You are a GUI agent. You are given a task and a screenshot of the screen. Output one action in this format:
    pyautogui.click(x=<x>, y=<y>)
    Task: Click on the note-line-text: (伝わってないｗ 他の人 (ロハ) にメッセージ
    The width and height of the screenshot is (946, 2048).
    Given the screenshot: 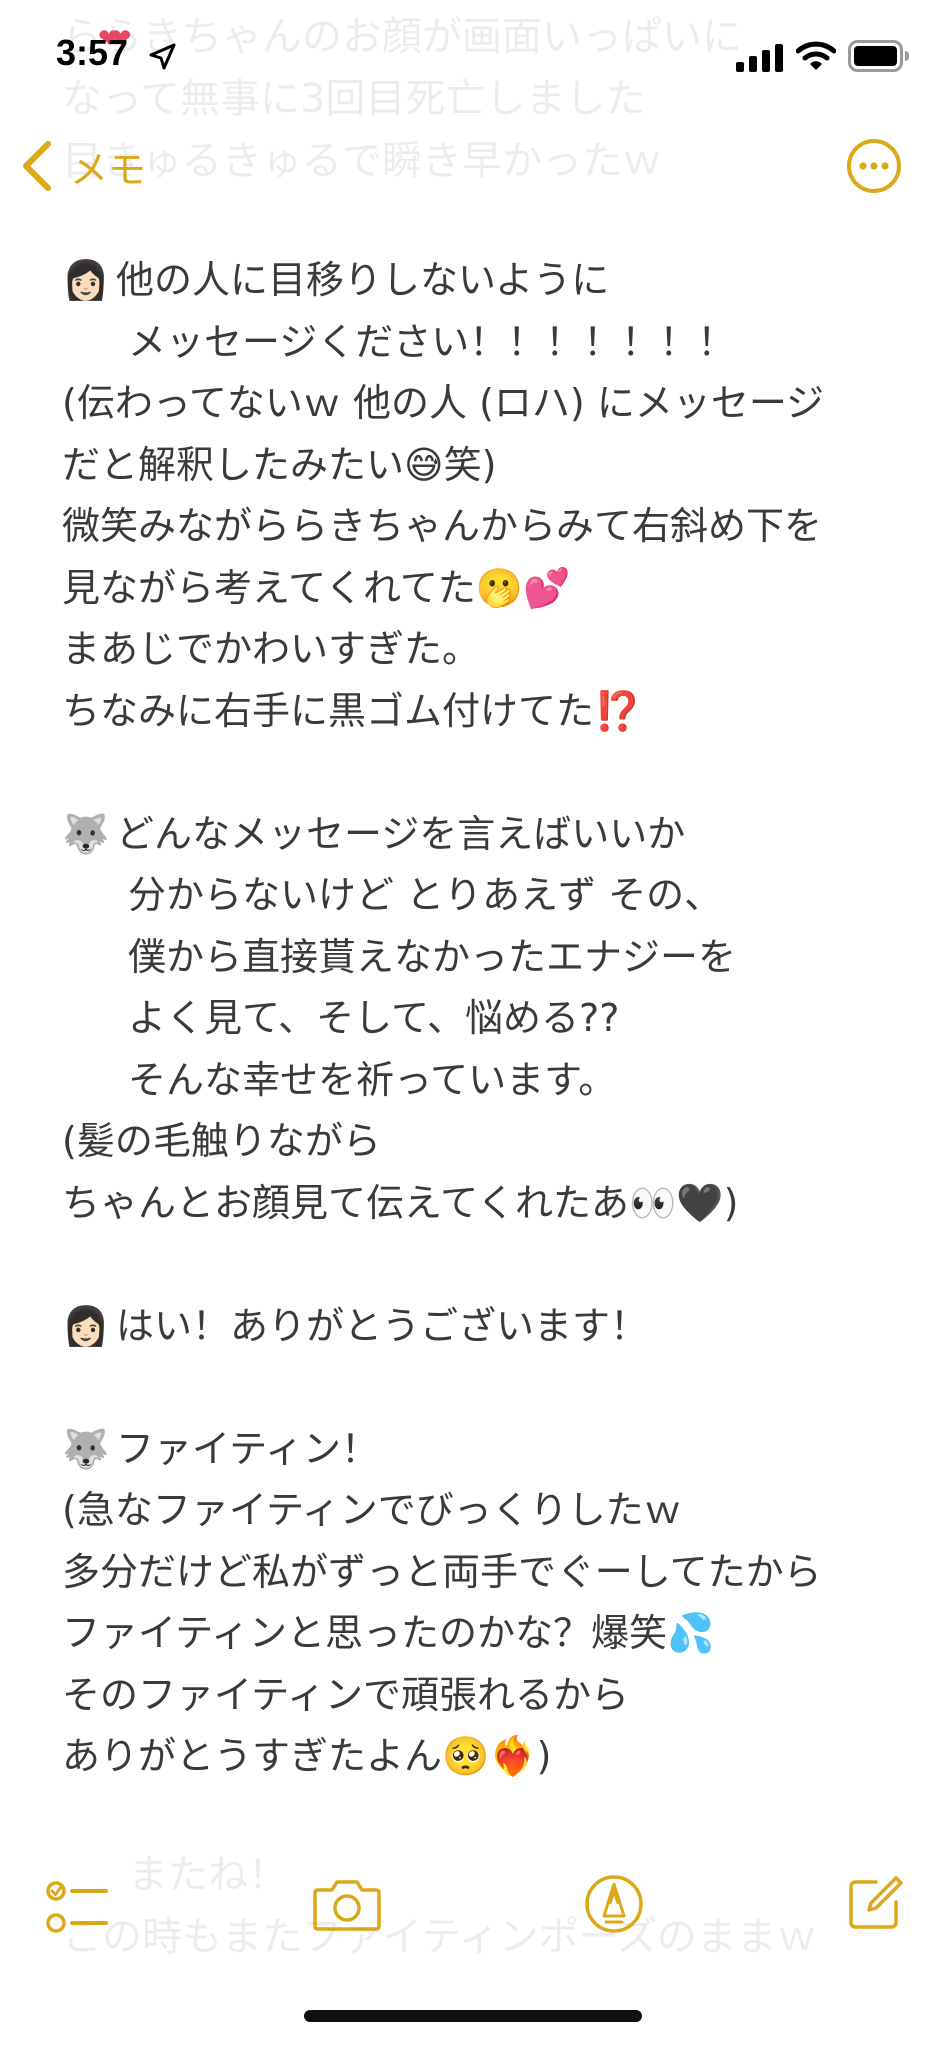 What is the action you would take?
    pyautogui.click(x=443, y=403)
    